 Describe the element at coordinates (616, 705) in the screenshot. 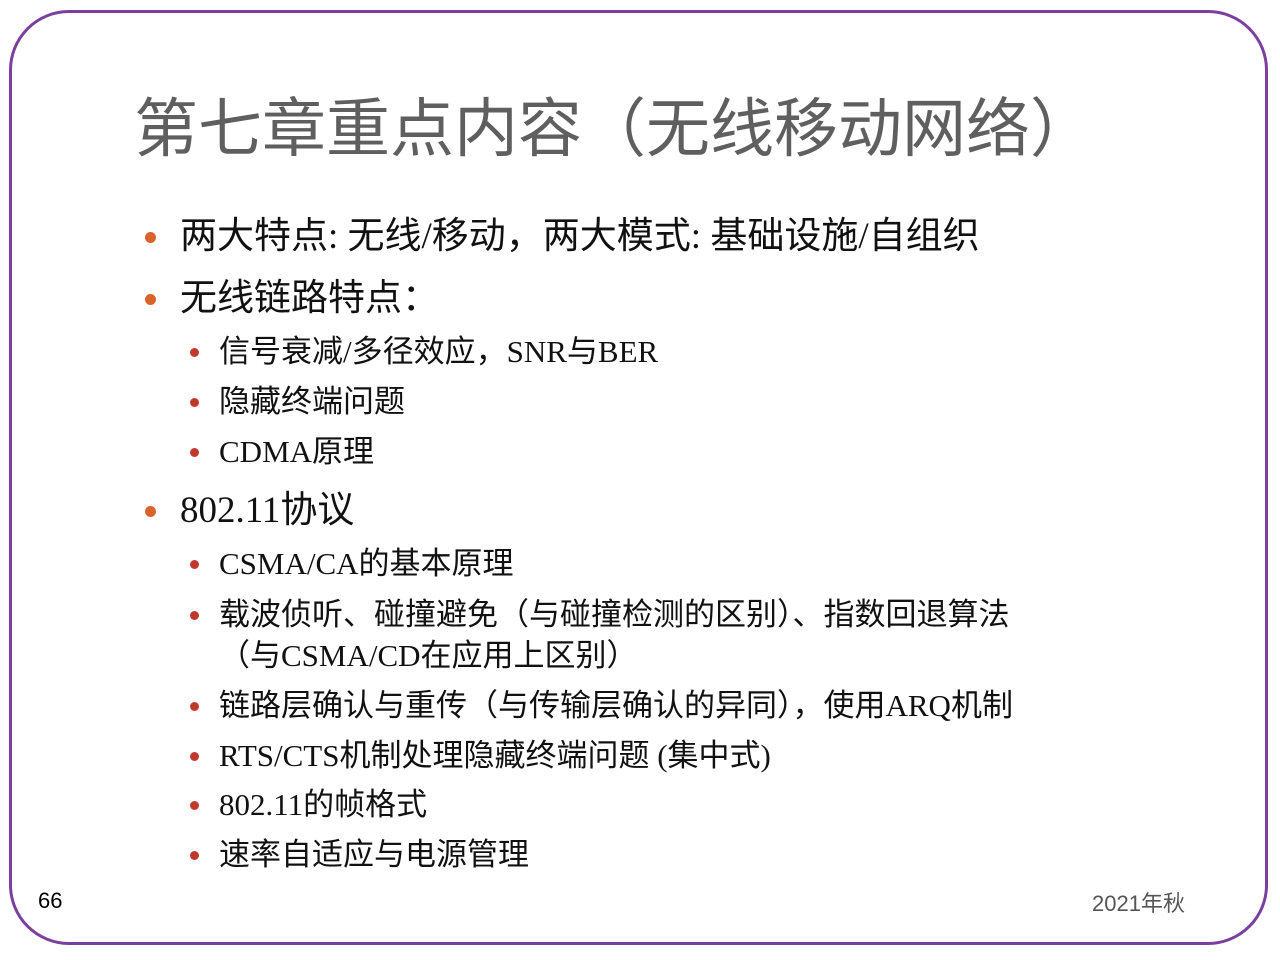

I see `list-item-level2: 链路层确认与重传（与传输层确认的异同），使用ARQ机制` at that location.